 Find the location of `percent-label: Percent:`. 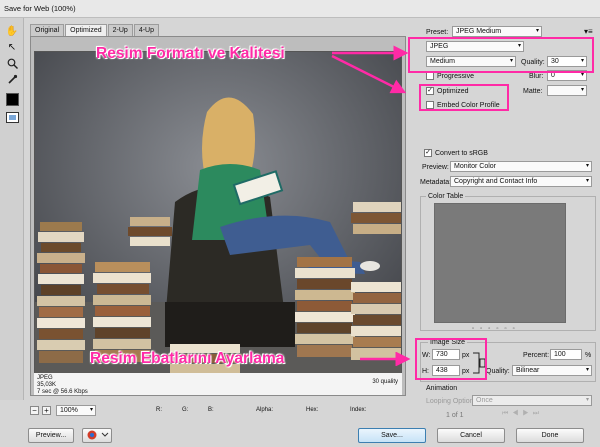

percent-label: Percent: is located at coordinates (536, 355).